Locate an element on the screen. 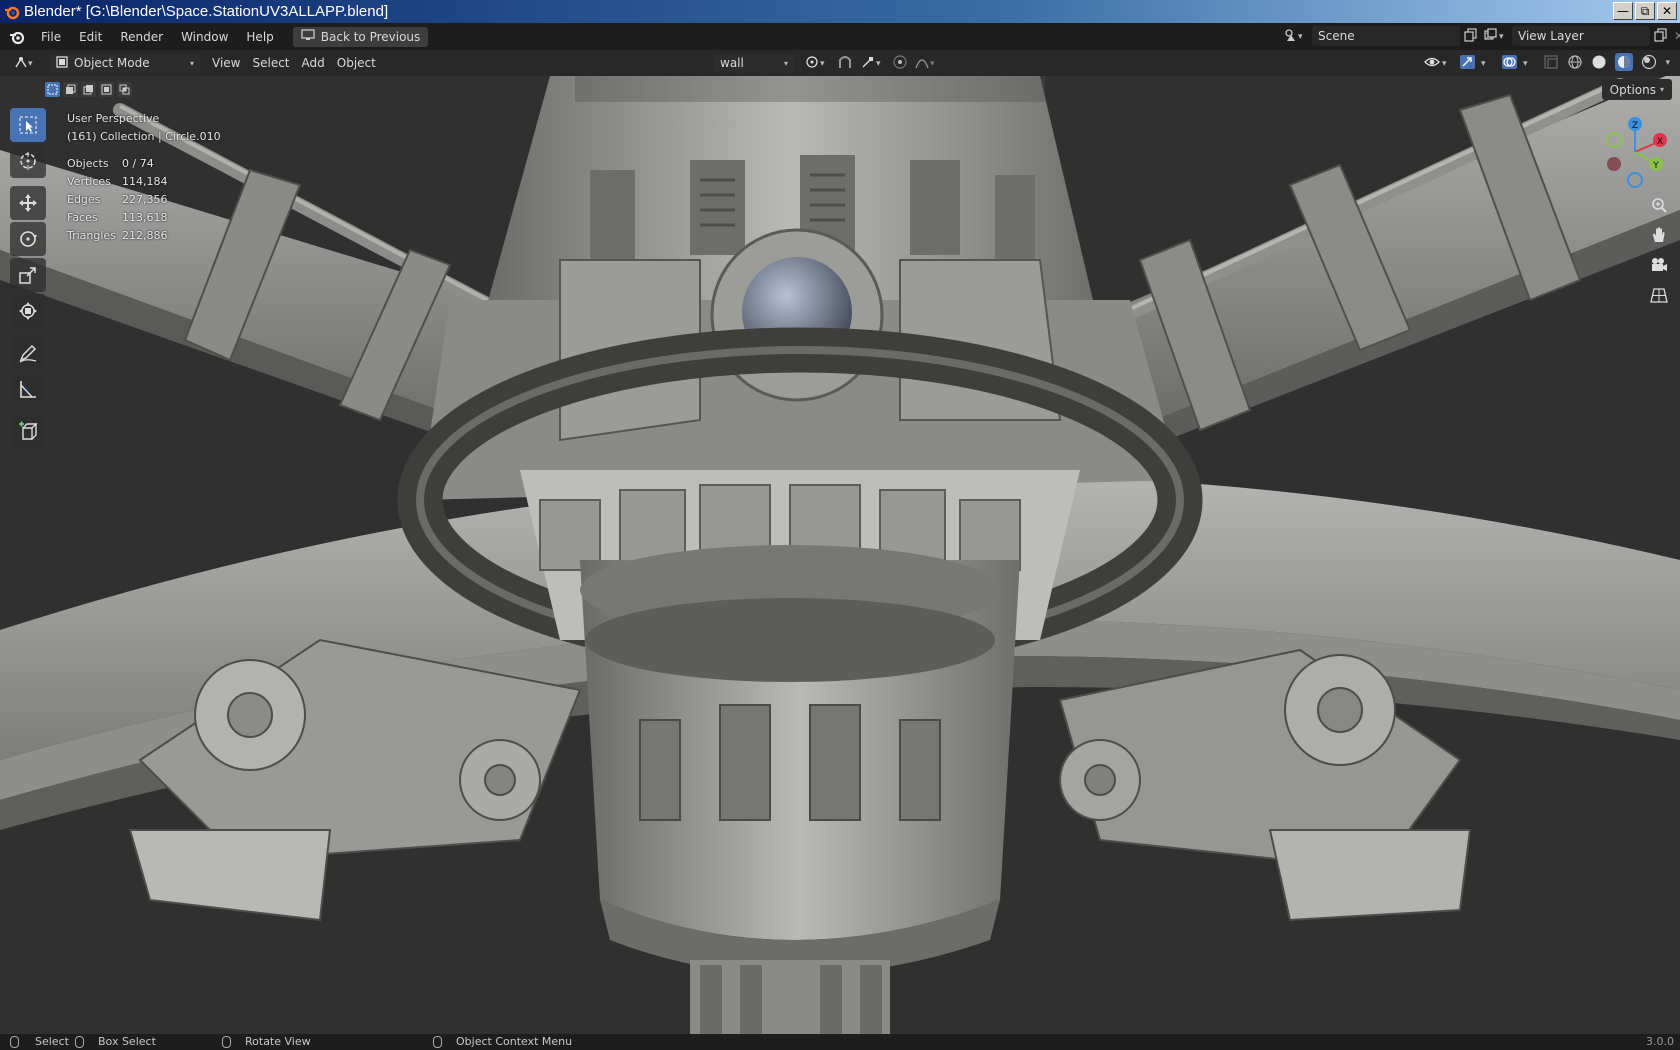 The width and height of the screenshot is (1680, 1050). overlays-toggle-icon: ▾ is located at coordinates (1518, 63).